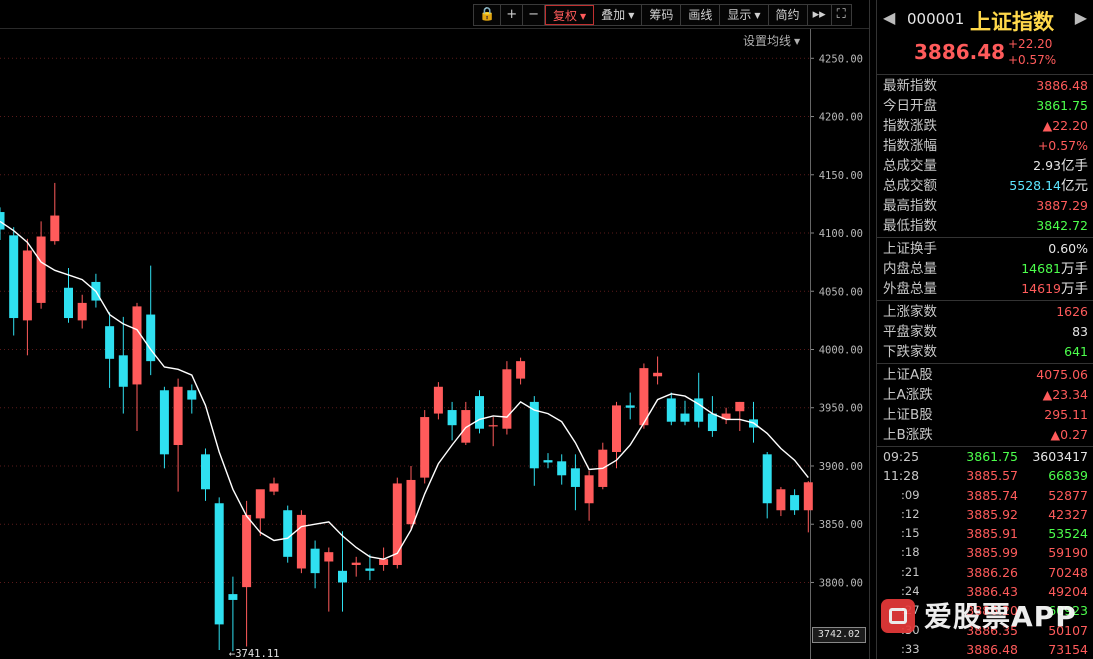  What do you see at coordinates (910, 332) in the screenshot?
I see `breadth-label: 平盘家数` at bounding box center [910, 332].